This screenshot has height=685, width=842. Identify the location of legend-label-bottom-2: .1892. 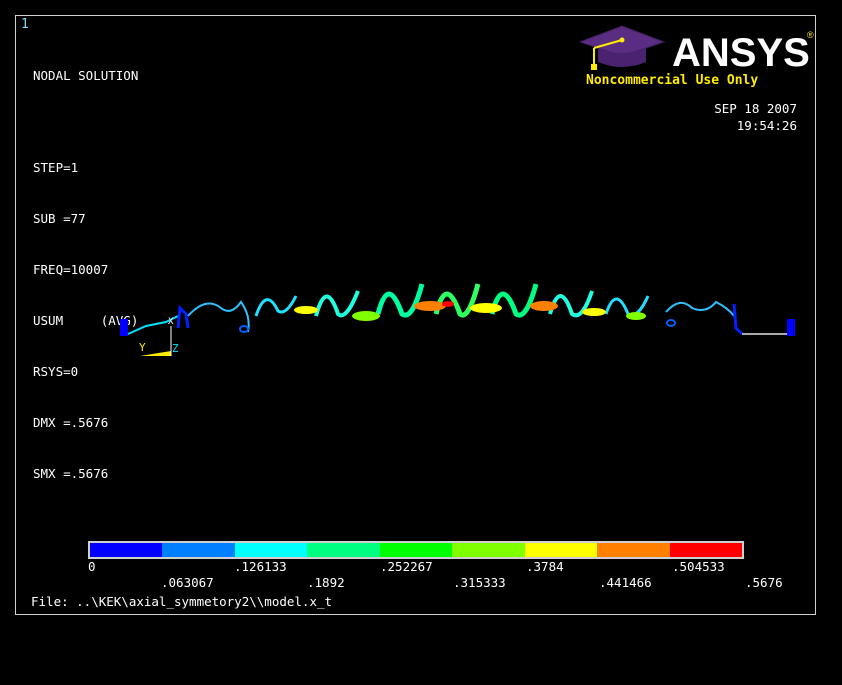
(326, 582).